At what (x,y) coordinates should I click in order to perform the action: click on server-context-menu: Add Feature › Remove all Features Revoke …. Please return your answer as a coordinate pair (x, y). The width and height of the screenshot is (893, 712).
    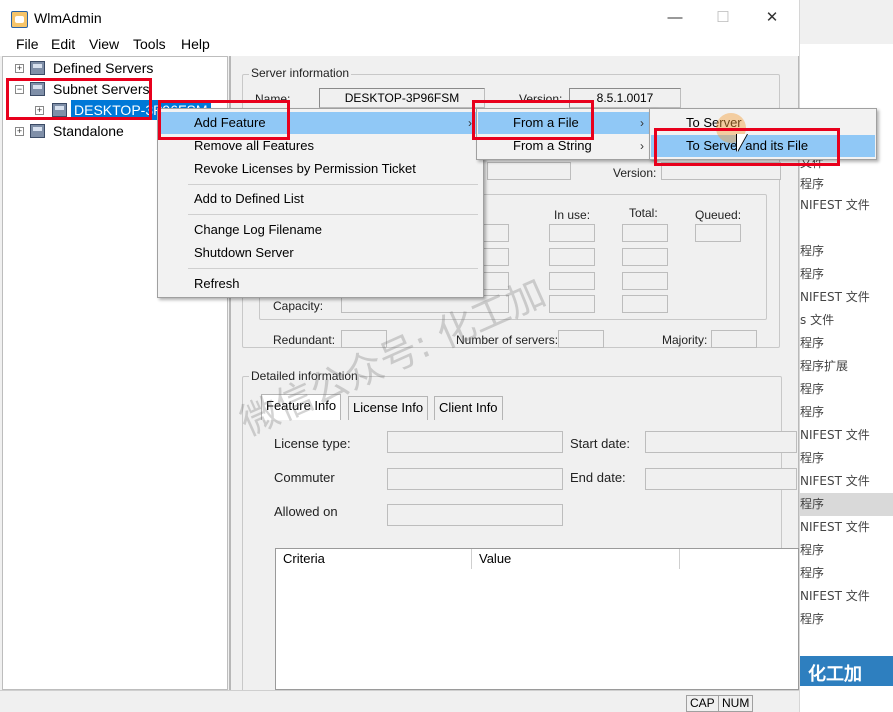
    Looking at the image, I should click on (320, 203).